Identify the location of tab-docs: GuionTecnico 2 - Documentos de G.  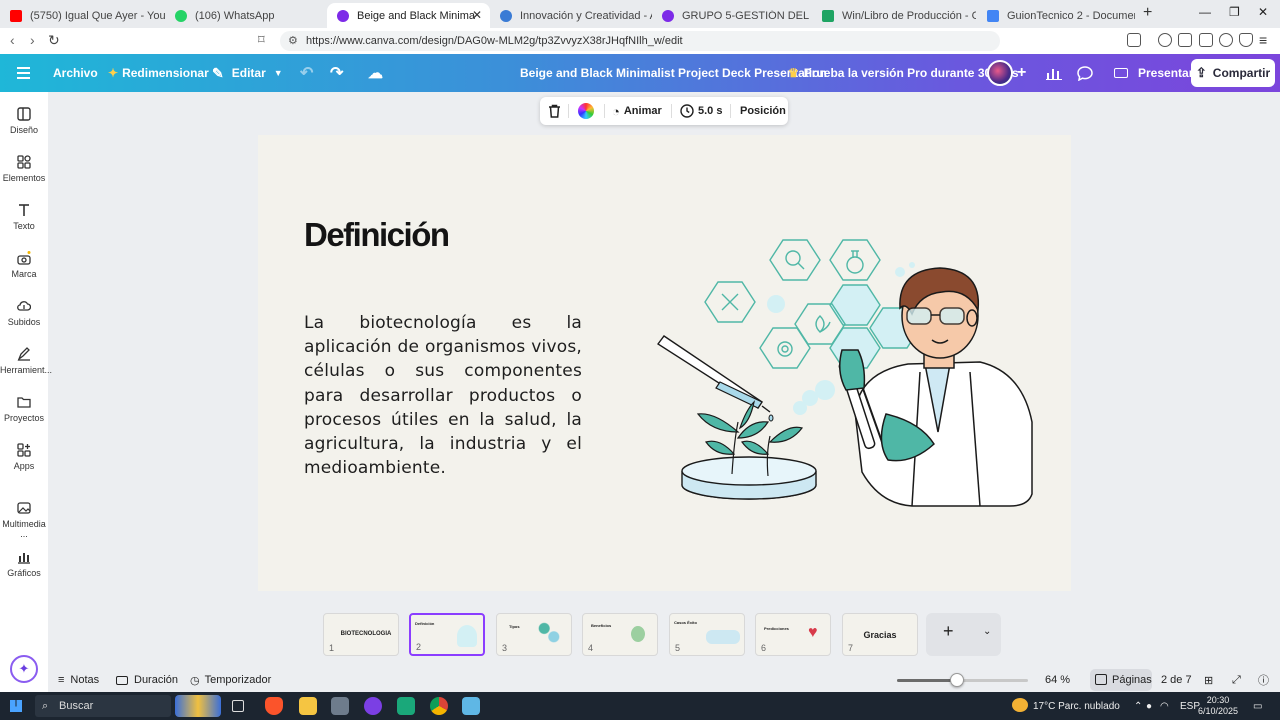
(1057, 15).